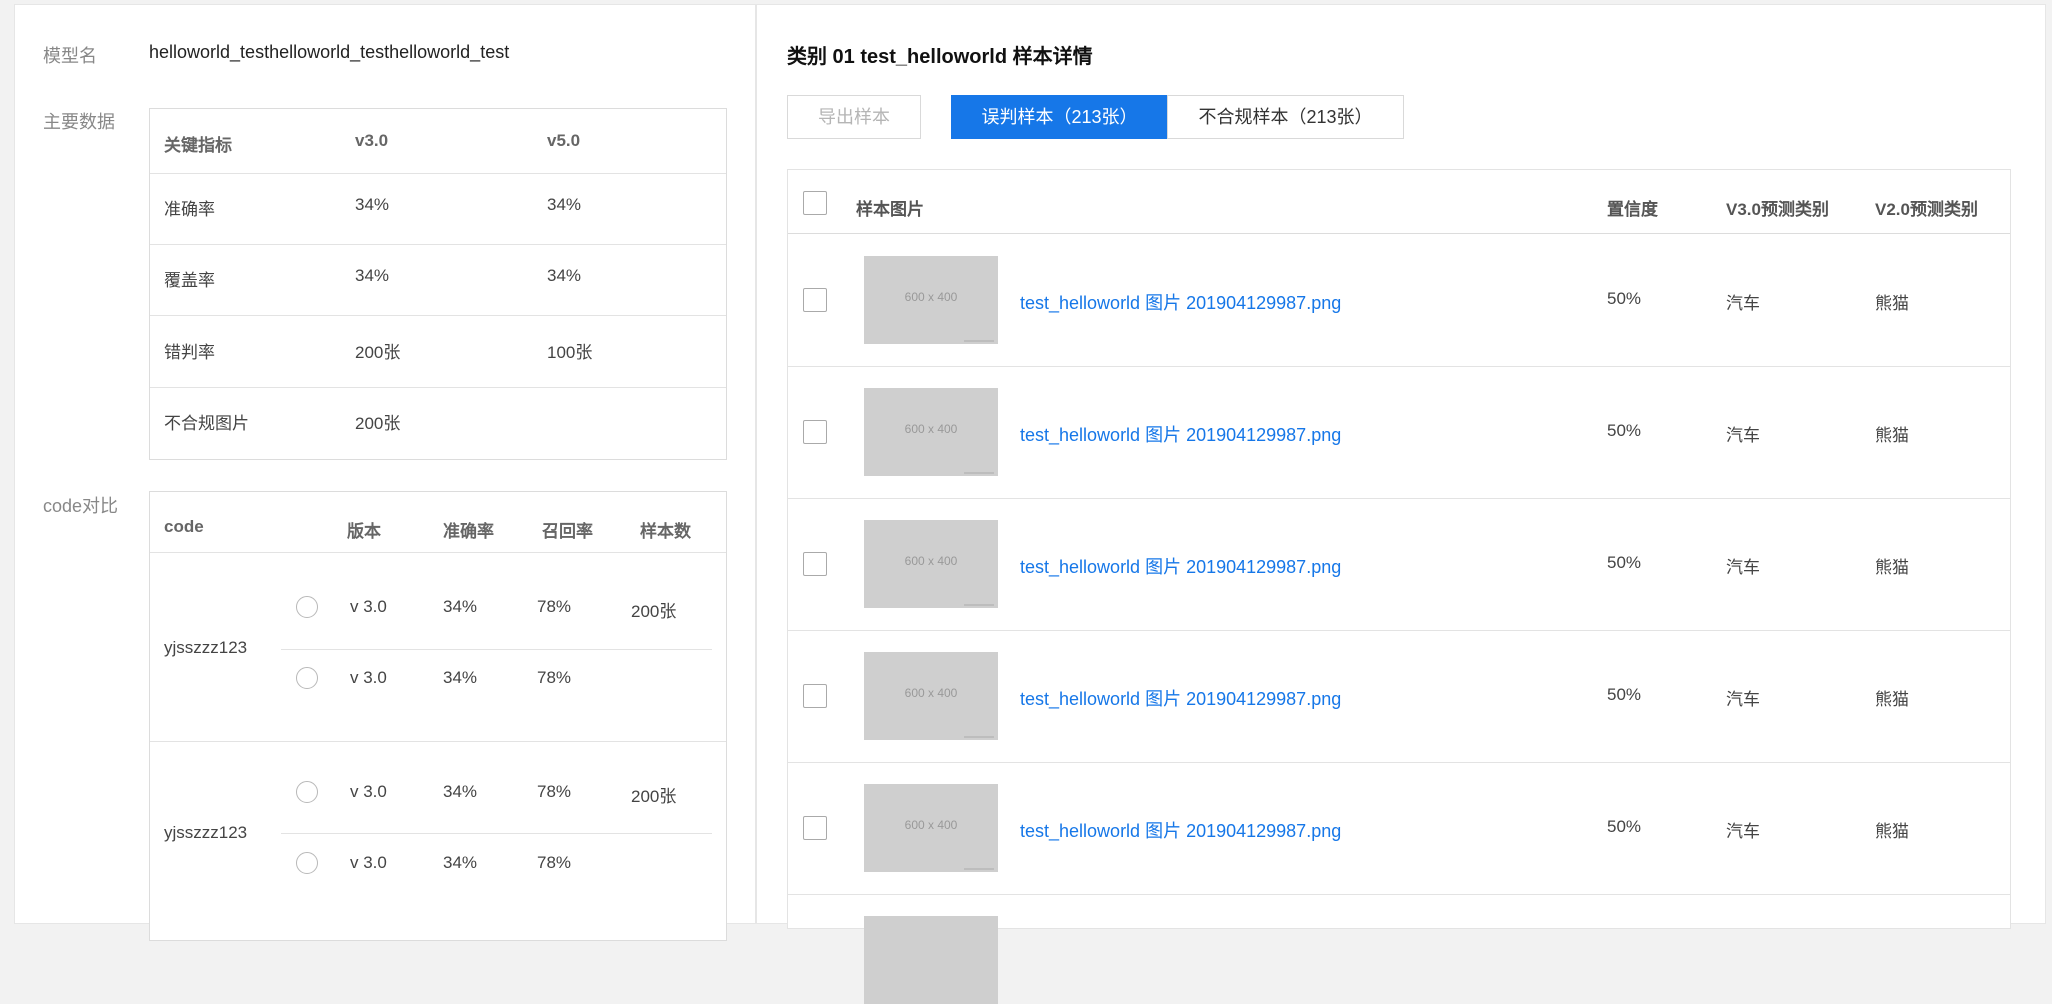 The height and width of the screenshot is (1004, 2052). Describe the element at coordinates (184, 526) in the screenshot. I see `code-header-code: code` at that location.